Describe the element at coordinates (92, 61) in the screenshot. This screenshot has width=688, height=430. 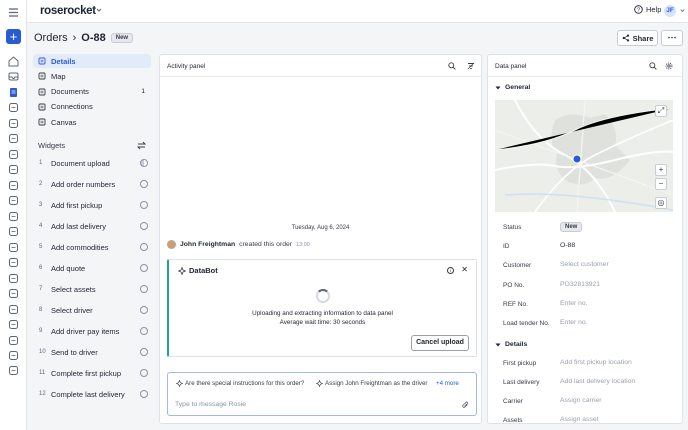
I see `nav-item-details: Details` at that location.